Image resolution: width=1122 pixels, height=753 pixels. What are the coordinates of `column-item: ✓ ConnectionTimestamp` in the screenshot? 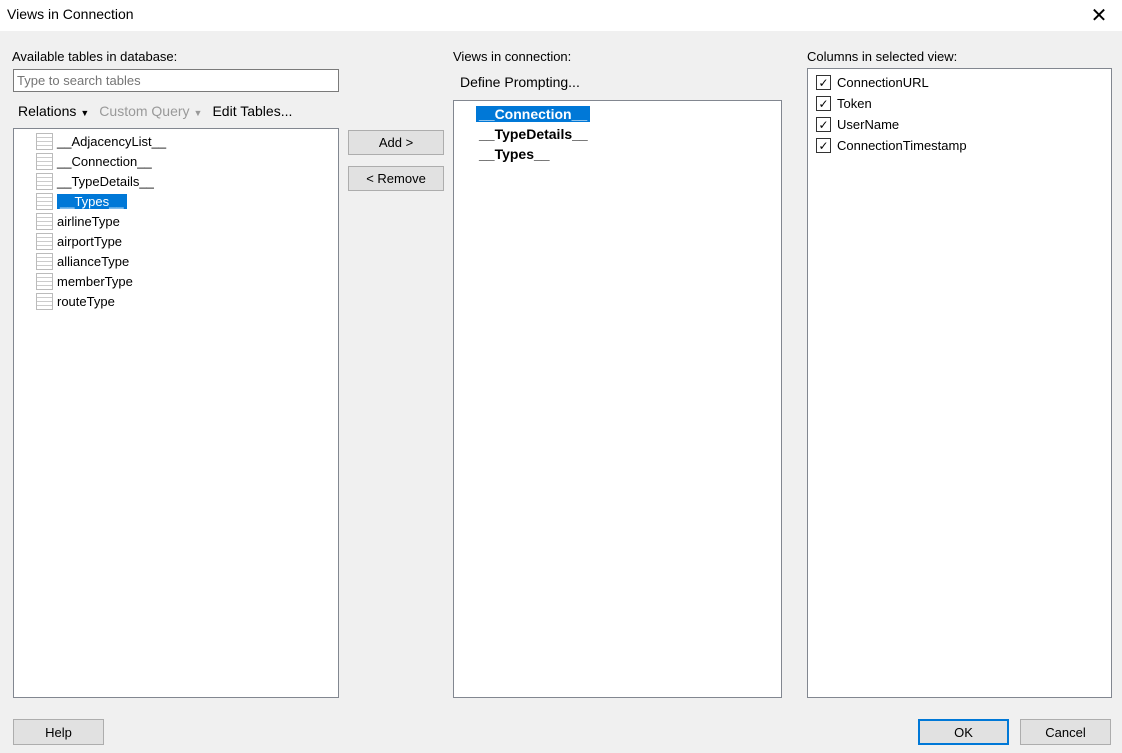 It's located at (963, 145).